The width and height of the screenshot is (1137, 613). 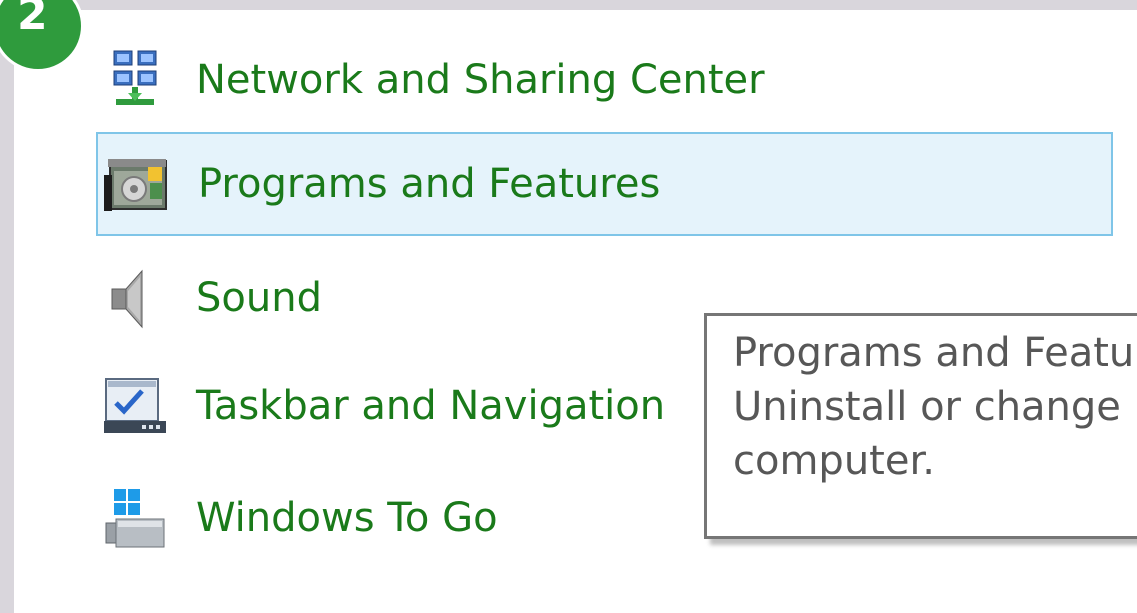 I want to click on step-number-badge: 2, so click(x=42, y=36).